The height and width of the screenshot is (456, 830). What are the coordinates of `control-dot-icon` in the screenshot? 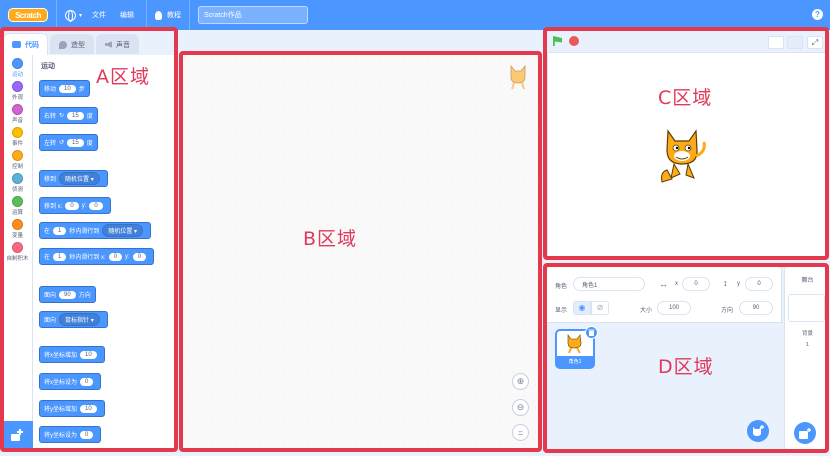 It's located at (17, 155).